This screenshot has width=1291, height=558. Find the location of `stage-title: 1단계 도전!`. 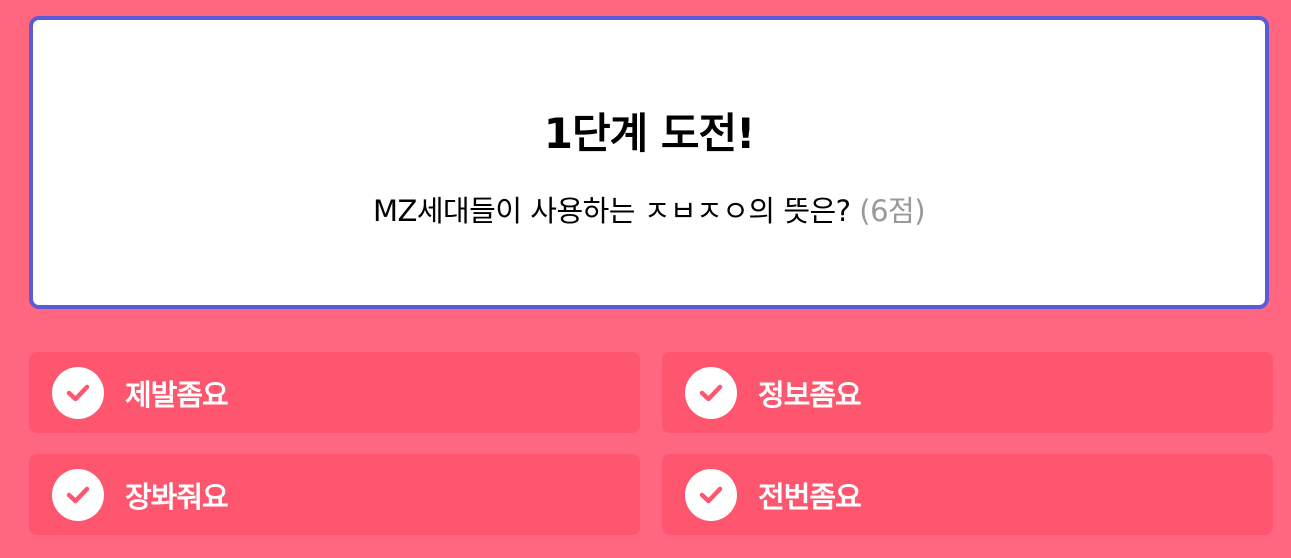

stage-title: 1단계 도전! is located at coordinates (649, 133).